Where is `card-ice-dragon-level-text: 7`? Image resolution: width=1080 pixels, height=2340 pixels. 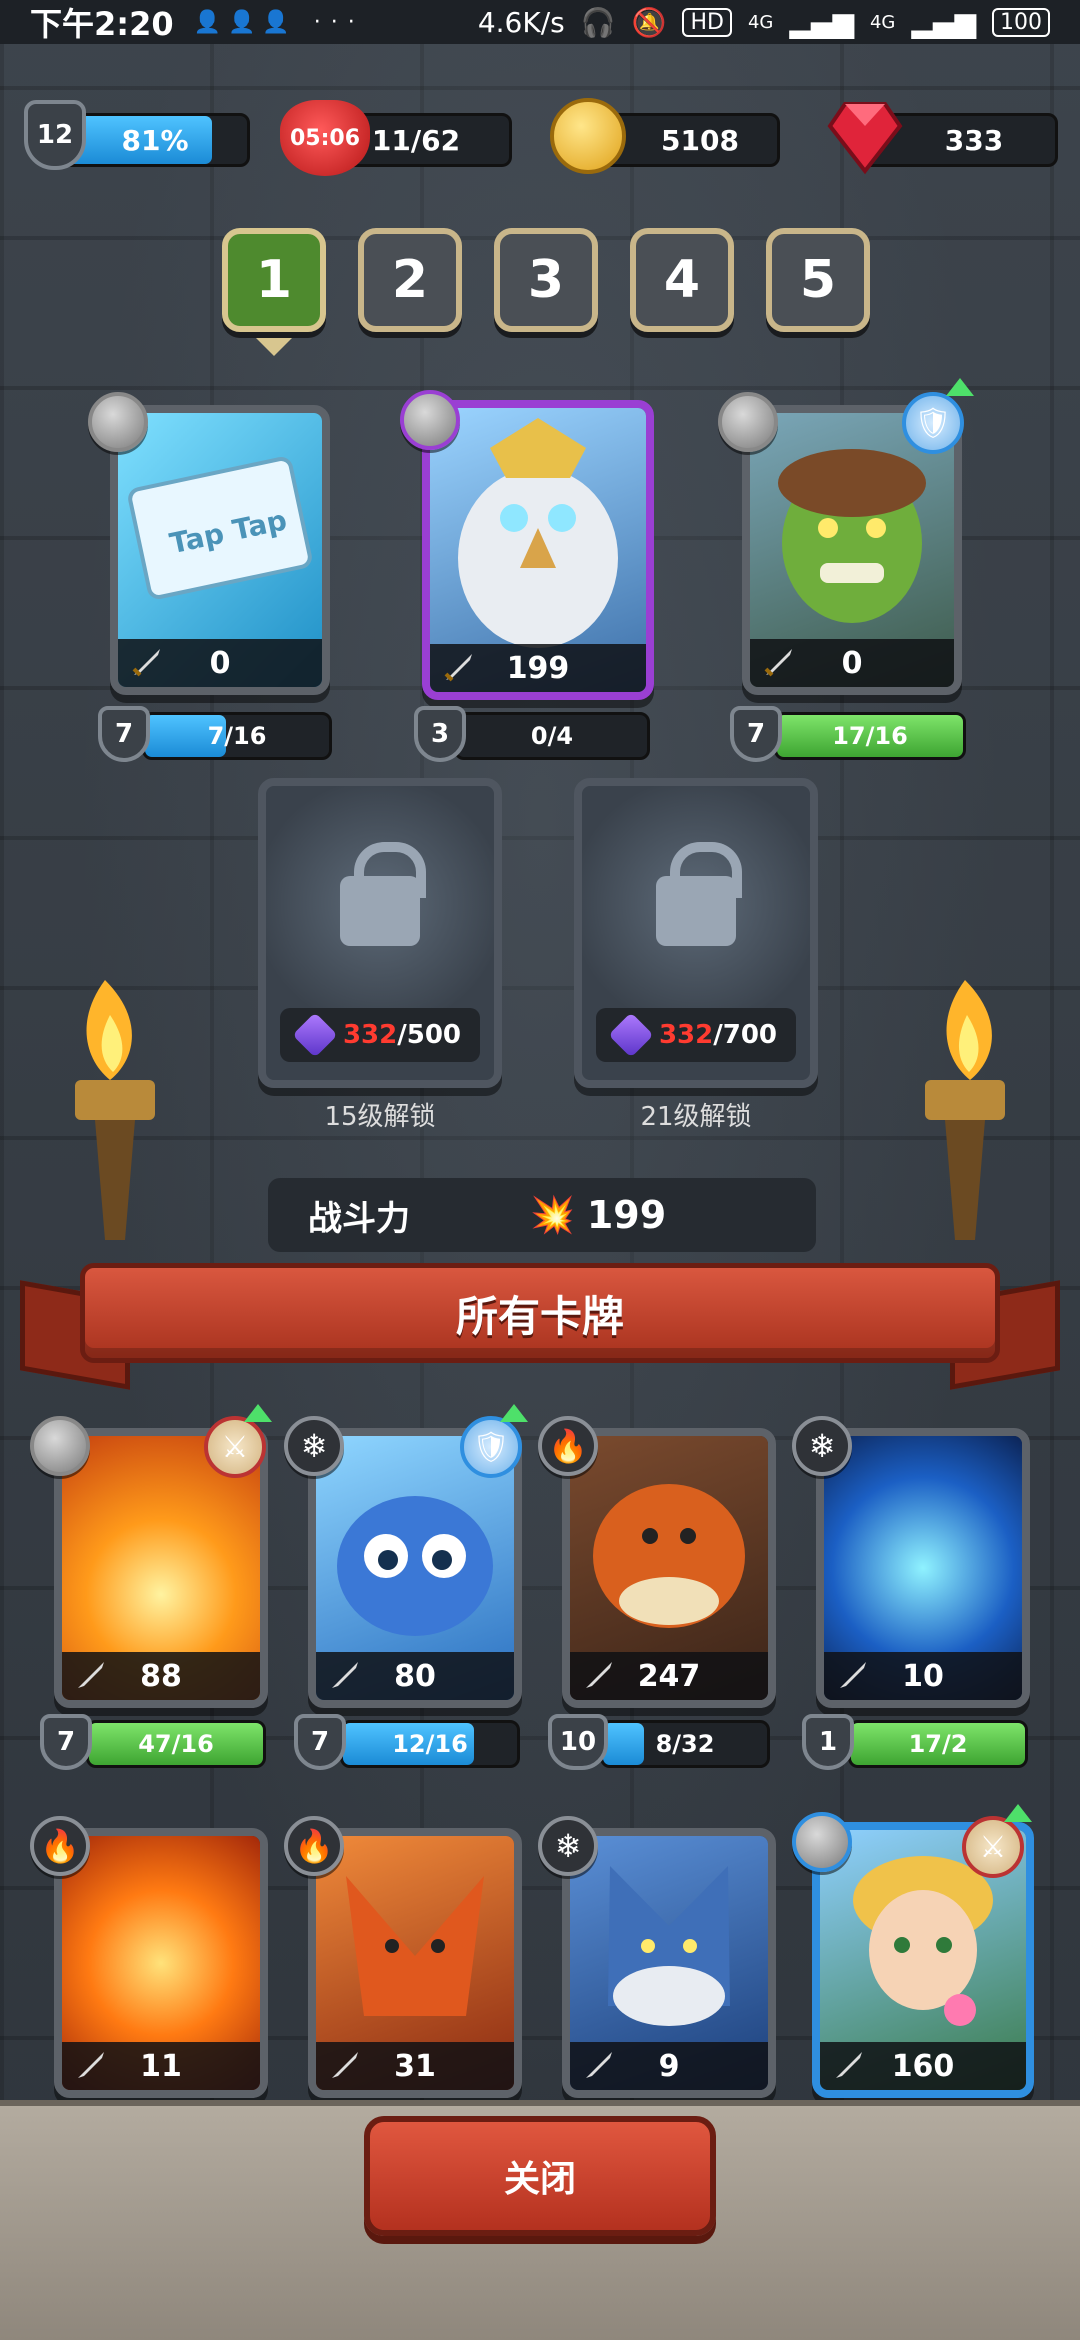 card-ice-dragon-level-text: 7 is located at coordinates (320, 1742).